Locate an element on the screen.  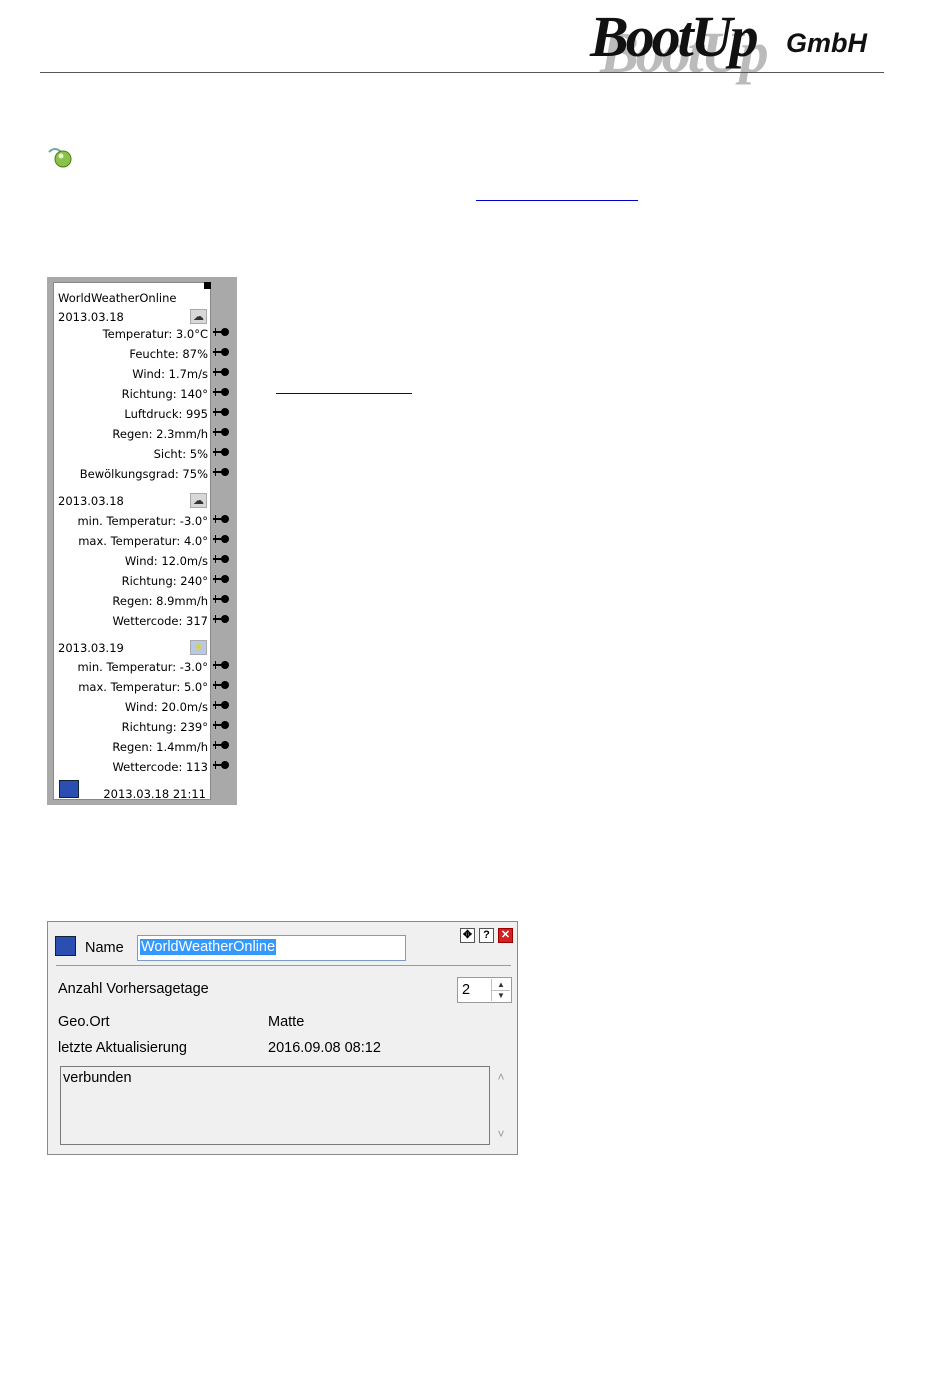
logo-text: BootUp is located at coordinates (674, 36).